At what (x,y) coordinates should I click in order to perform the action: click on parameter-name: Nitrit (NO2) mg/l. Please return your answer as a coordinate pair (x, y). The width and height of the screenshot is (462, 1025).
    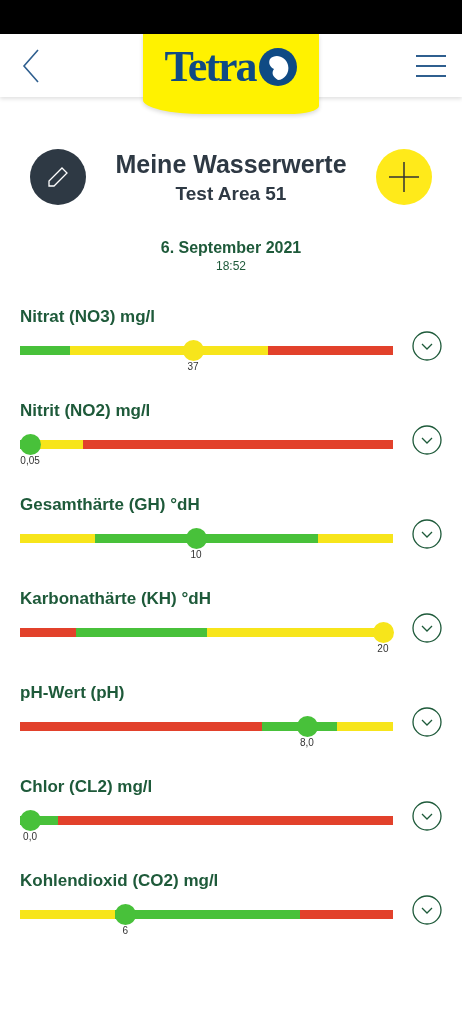
    Looking at the image, I should click on (86, 411).